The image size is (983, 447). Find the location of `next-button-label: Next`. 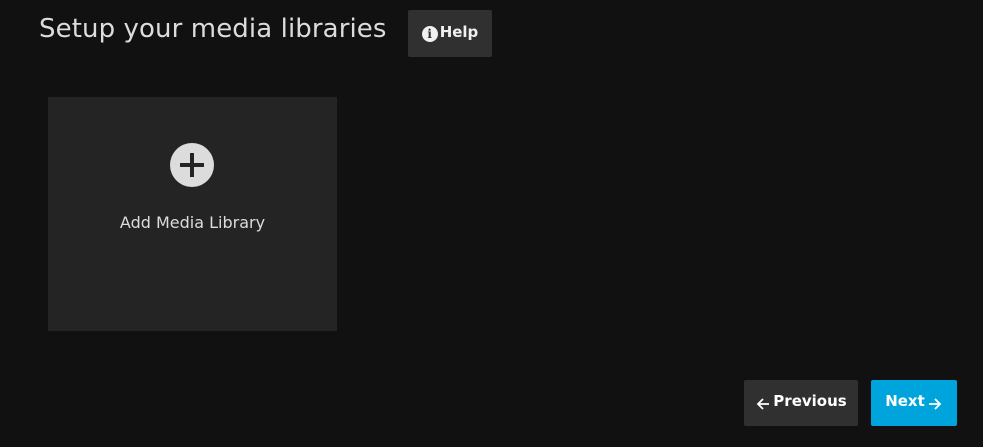

next-button-label: Next is located at coordinates (905, 401).